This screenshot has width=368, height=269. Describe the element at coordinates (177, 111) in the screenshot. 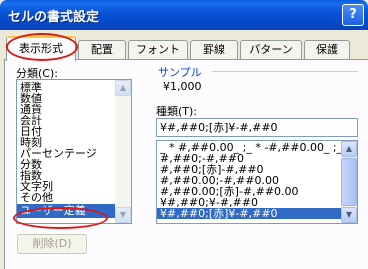

I see `type-label: 種類(T):` at that location.